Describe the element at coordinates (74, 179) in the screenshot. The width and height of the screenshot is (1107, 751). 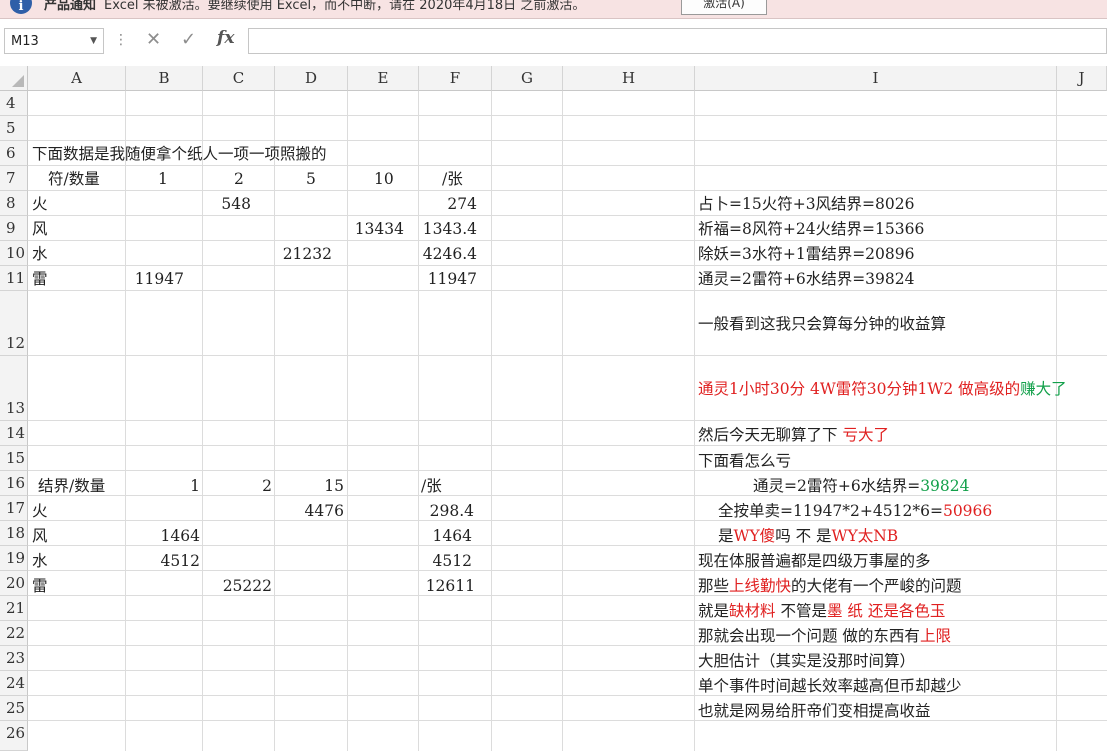
I see `cell-a7: 符/数量` at that location.